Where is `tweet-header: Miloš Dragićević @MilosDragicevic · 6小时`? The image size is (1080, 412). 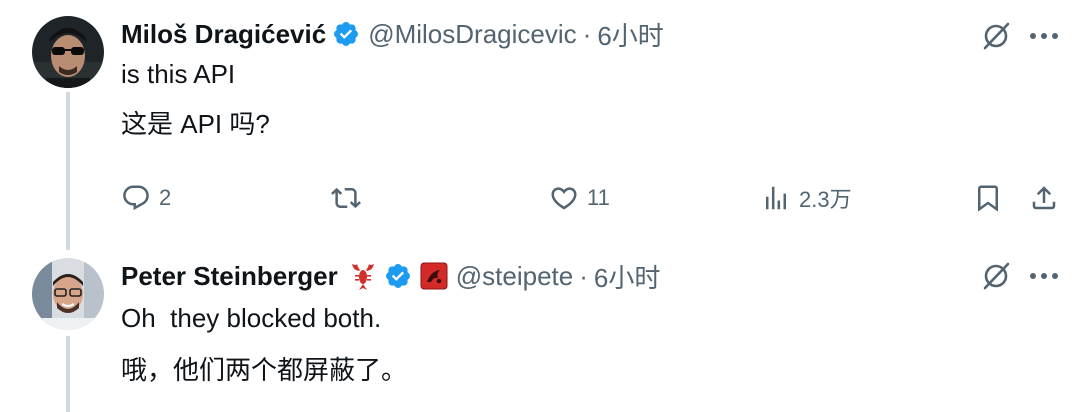 tweet-header: Miloš Dragićević @MilosDragicevic · 6小时 is located at coordinates (392, 34).